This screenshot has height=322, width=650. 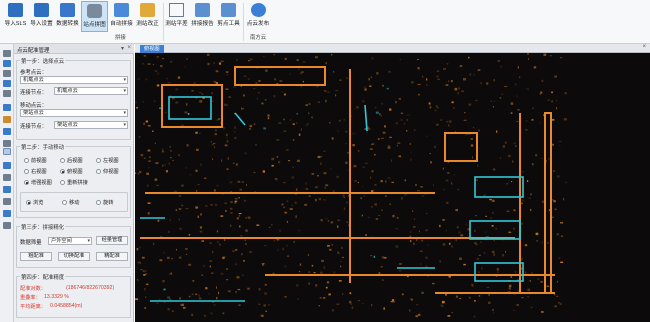 What do you see at coordinates (74, 113) in the screenshot?
I see `move-cloud-select: 架站点云 ▾` at bounding box center [74, 113].